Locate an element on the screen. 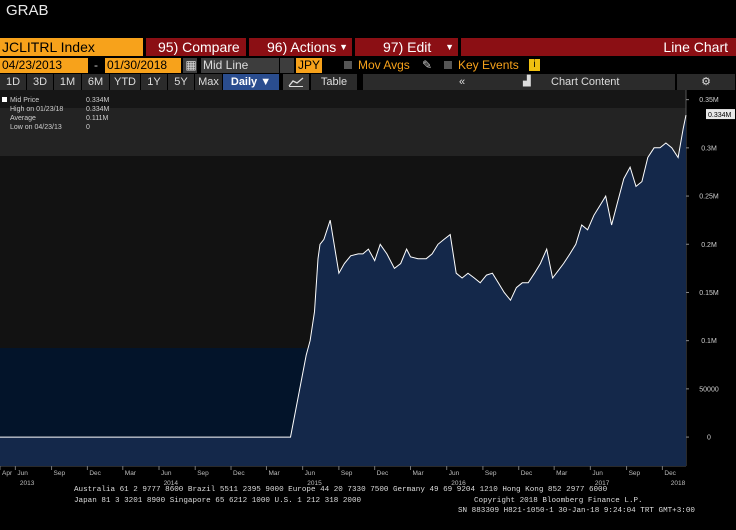 This screenshot has width=736, height=530. legend-low: Low on 04/23/13 0 is located at coordinates (56, 127).